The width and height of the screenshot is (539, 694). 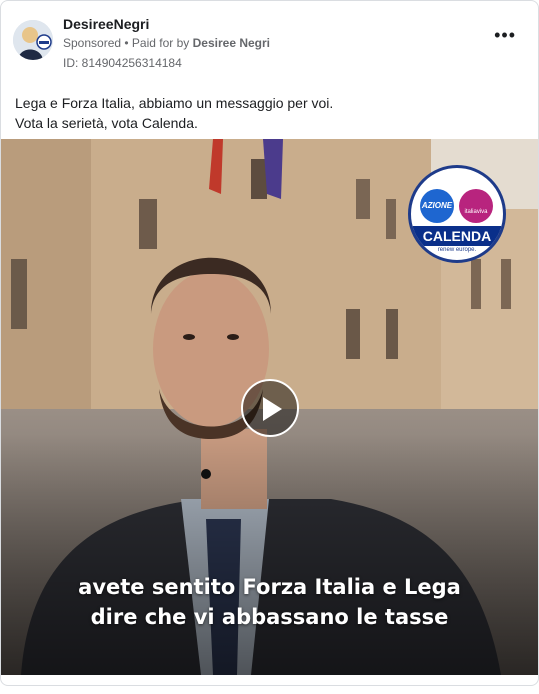 I want to click on avatar, so click(x=33, y=40).